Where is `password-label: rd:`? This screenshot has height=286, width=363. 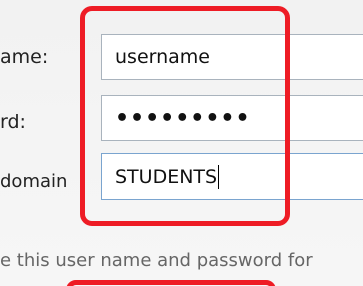
password-label: rd: is located at coordinates (13, 122).